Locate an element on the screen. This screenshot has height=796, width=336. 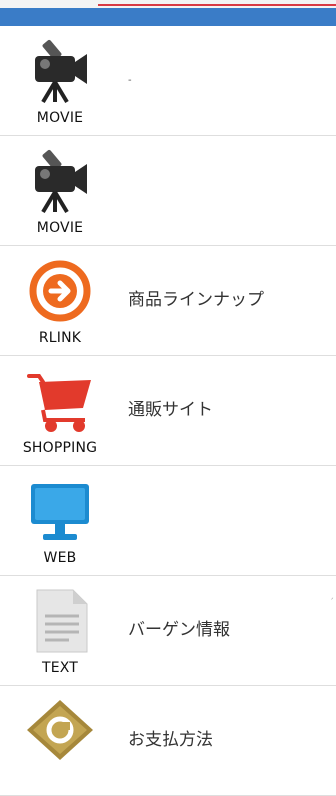
menu-item-icon-box: TEXT is located at coordinates (60, 630).